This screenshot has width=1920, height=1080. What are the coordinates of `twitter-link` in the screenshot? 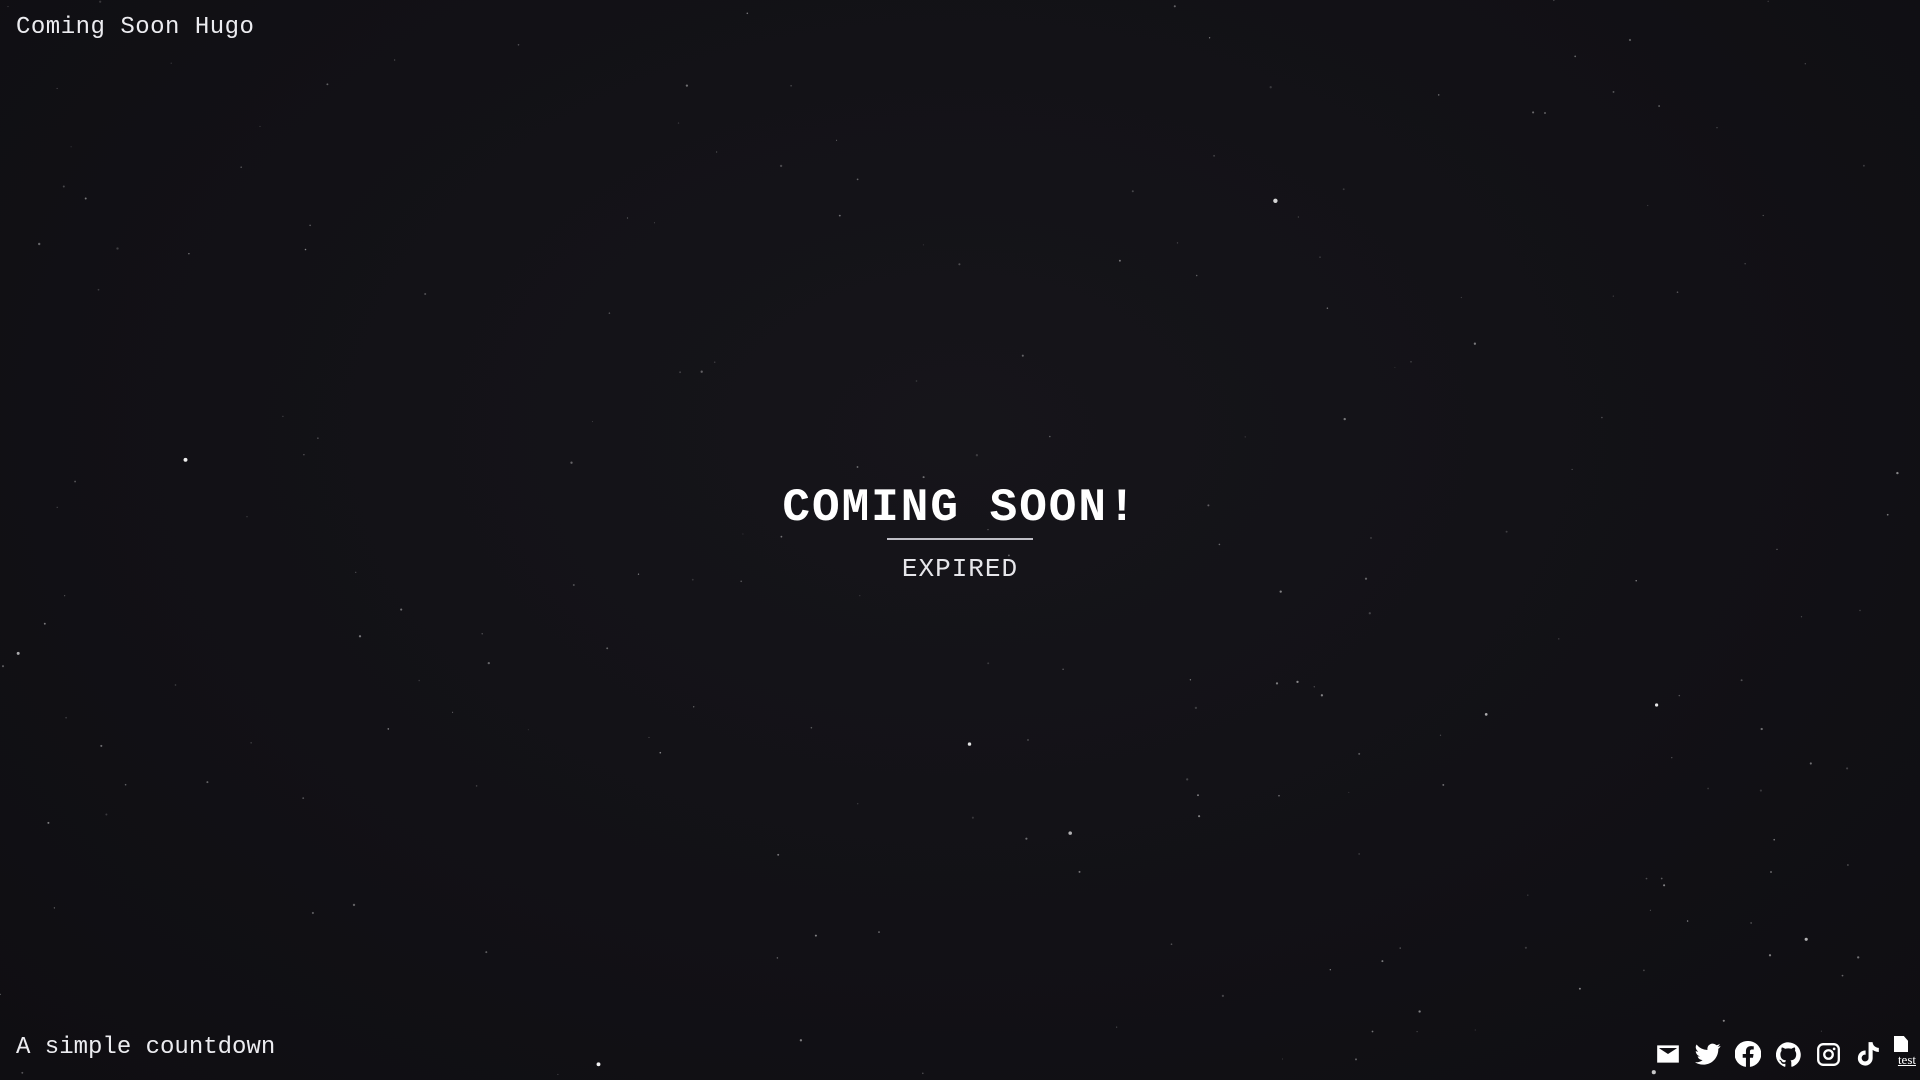 It's located at (1708, 1054).